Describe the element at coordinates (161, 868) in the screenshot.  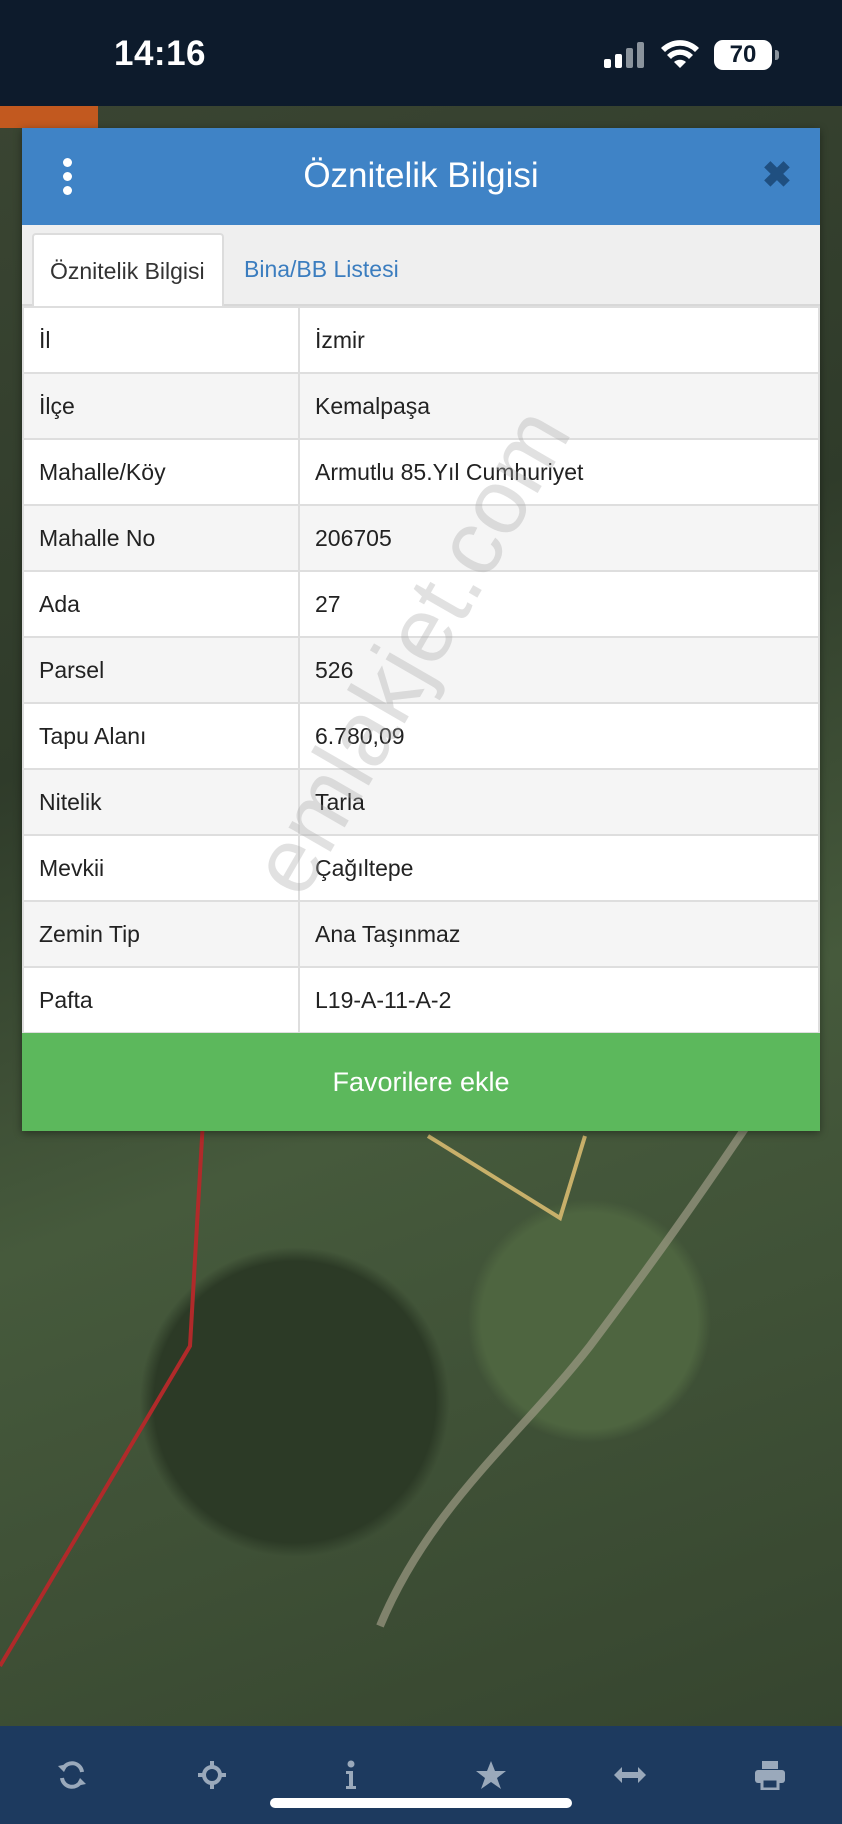
I see `attribute-key: Mevkii` at that location.